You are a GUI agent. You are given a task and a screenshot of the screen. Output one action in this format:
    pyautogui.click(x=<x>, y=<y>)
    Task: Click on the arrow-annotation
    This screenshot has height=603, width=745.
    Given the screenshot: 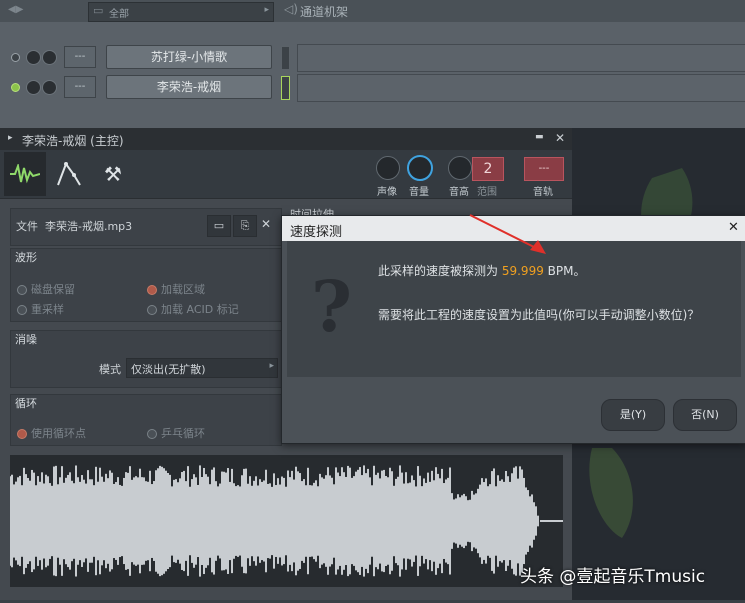 What is the action you would take?
    pyautogui.click(x=507, y=234)
    